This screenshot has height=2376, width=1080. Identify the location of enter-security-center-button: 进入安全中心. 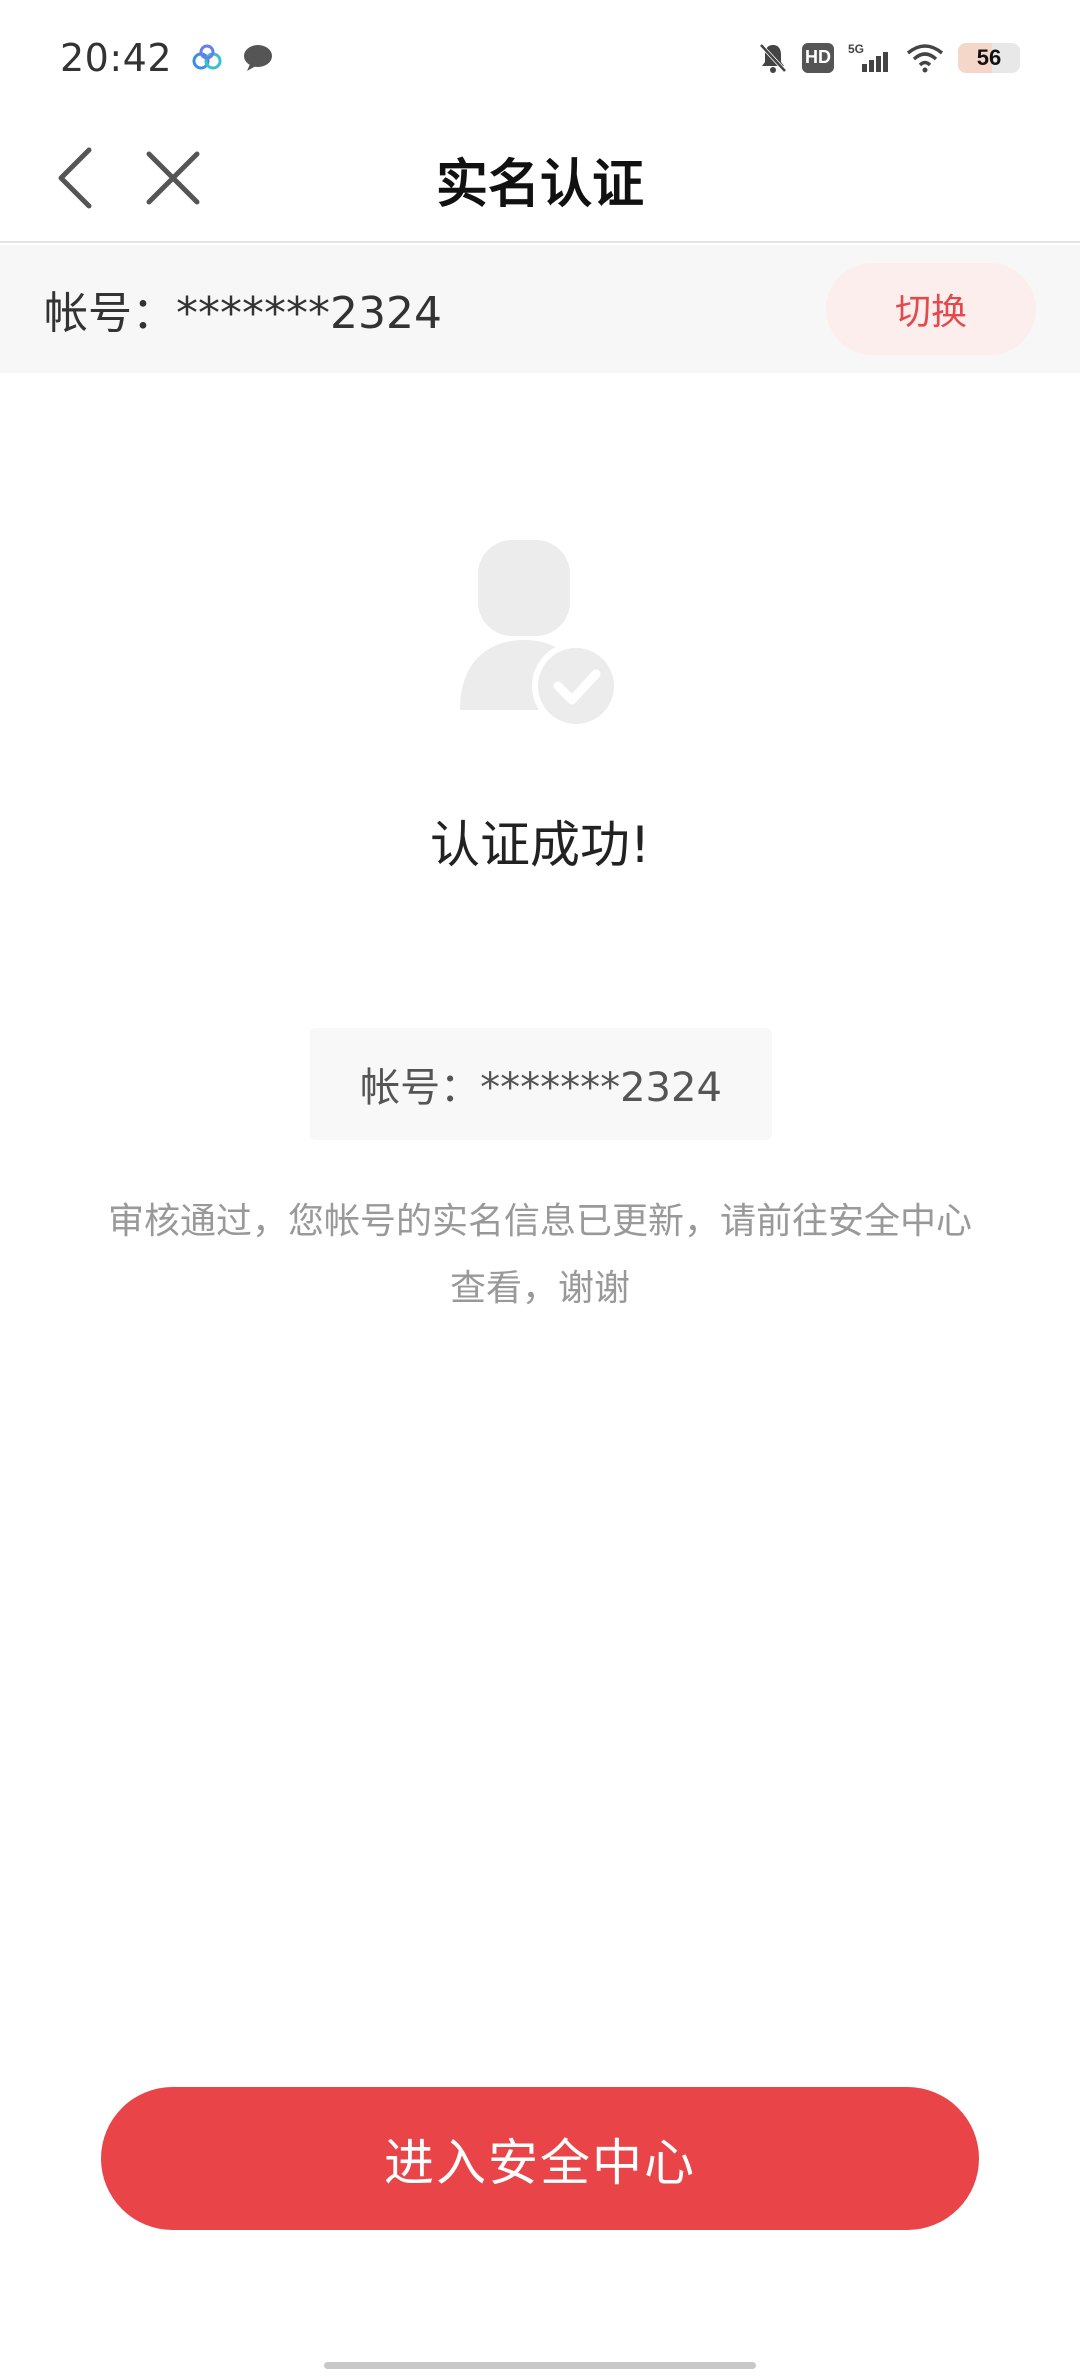
(540, 2158).